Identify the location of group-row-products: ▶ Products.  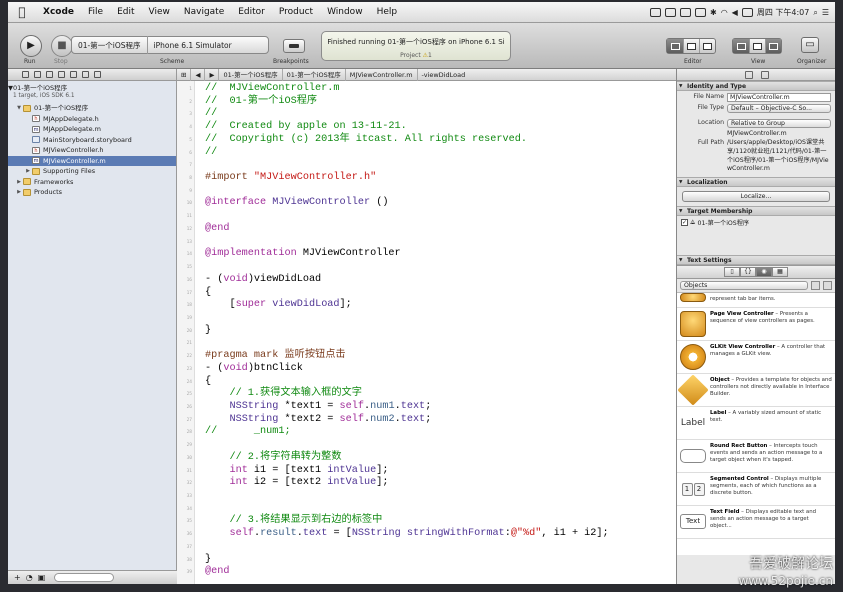
(92, 192).